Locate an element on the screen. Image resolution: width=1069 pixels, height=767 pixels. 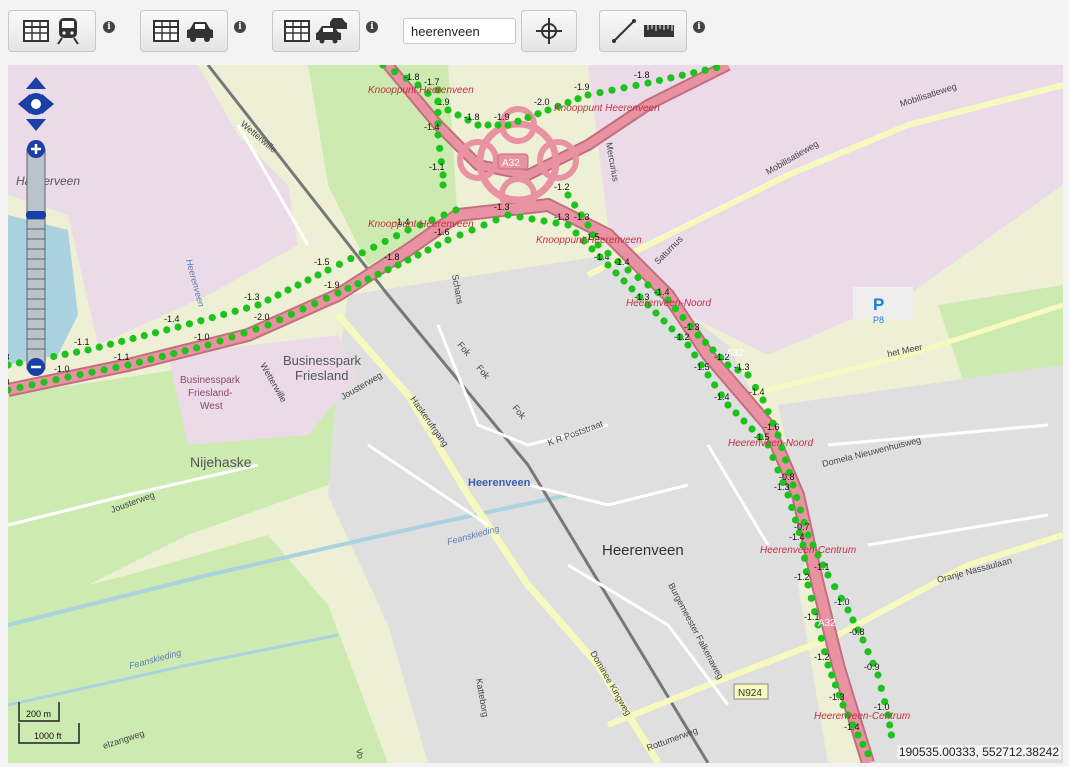
traffic-dot-value: -1.8 is located at coordinates (472, 117).